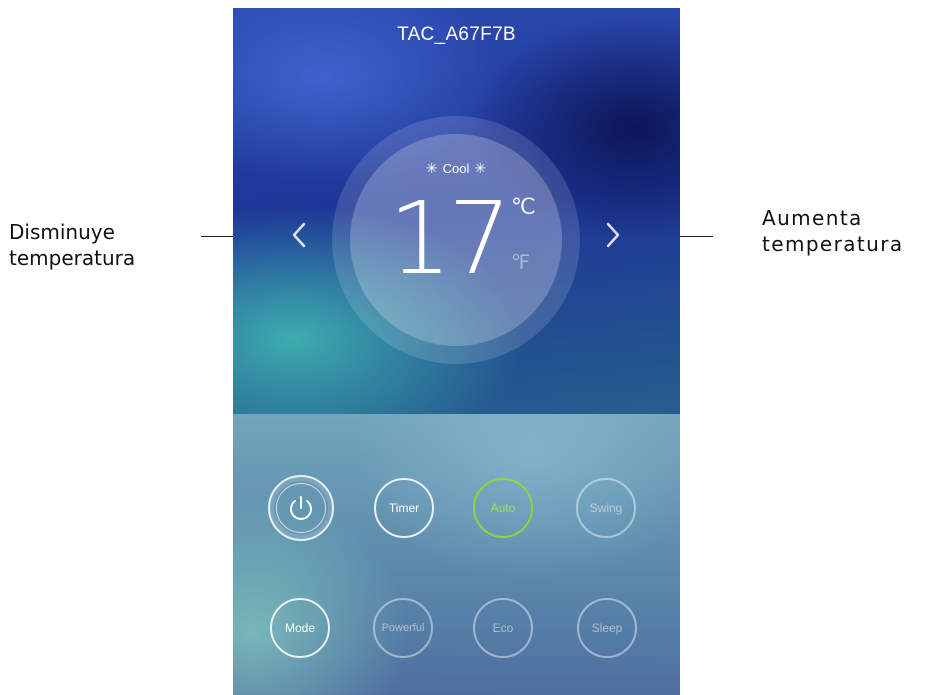  I want to click on sleep-button: Sleep, so click(607, 628).